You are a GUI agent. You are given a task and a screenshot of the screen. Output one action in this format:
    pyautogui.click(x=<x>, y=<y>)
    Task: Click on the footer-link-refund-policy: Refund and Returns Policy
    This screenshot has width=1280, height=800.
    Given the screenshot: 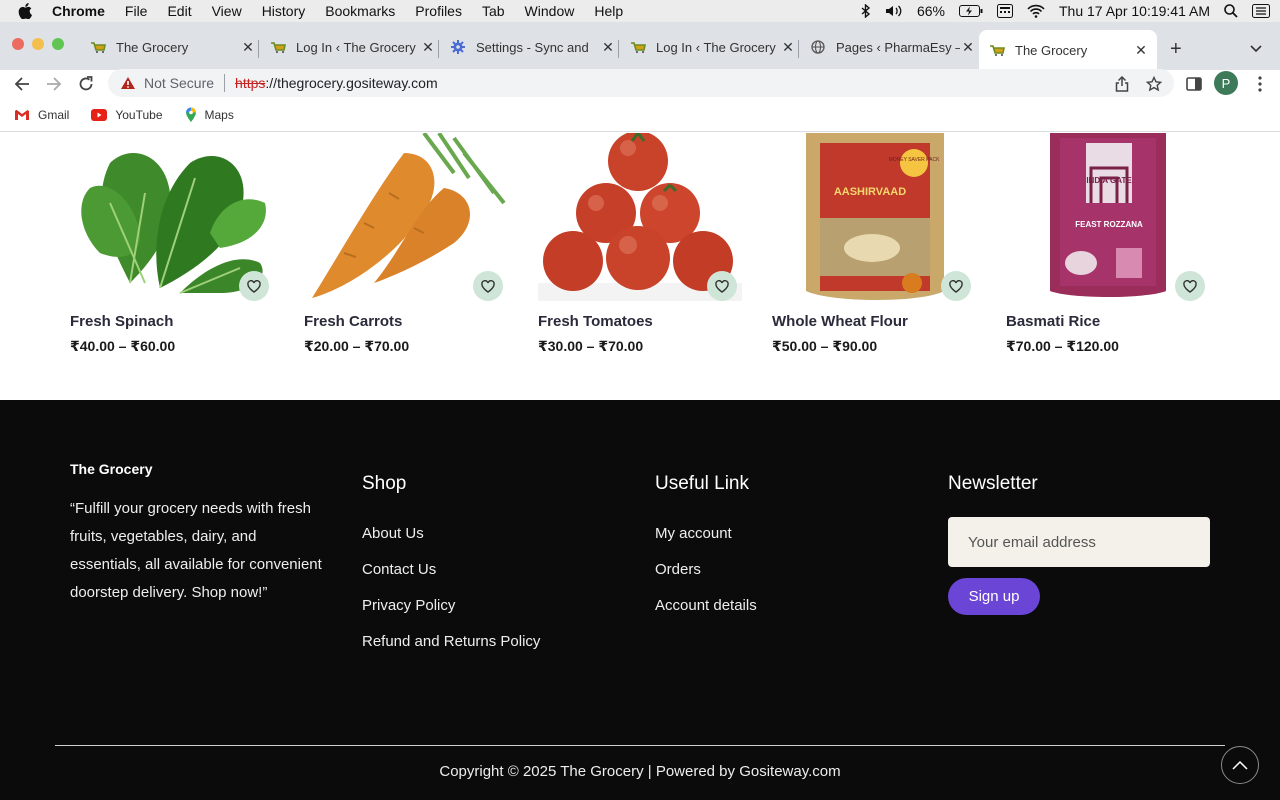 What is the action you would take?
    pyautogui.click(x=451, y=641)
    